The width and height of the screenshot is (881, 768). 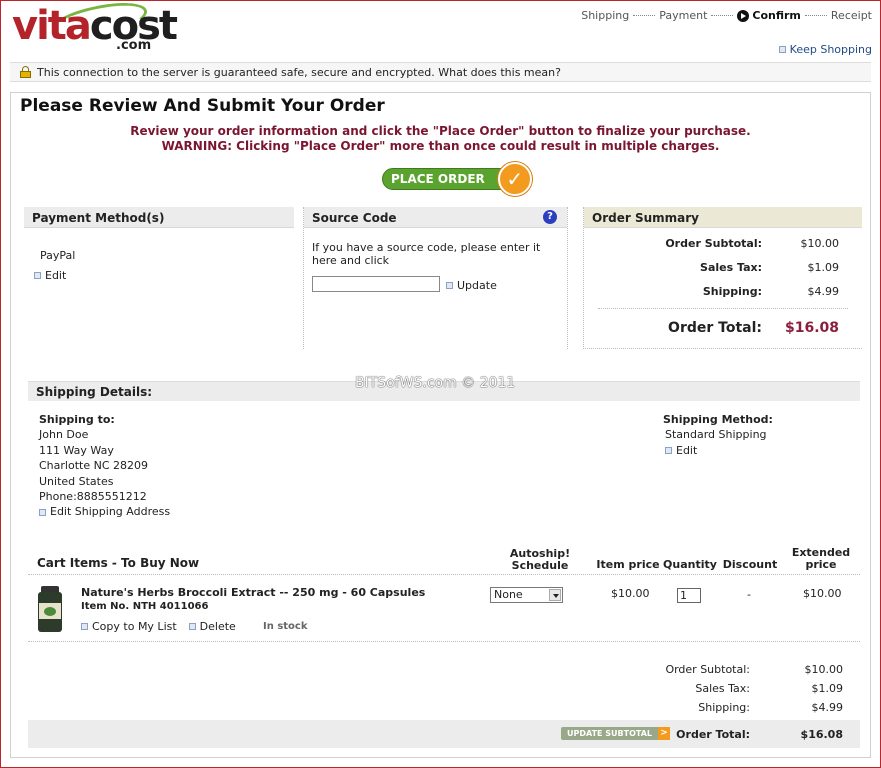 I want to click on autoship-value: None, so click(x=508, y=594).